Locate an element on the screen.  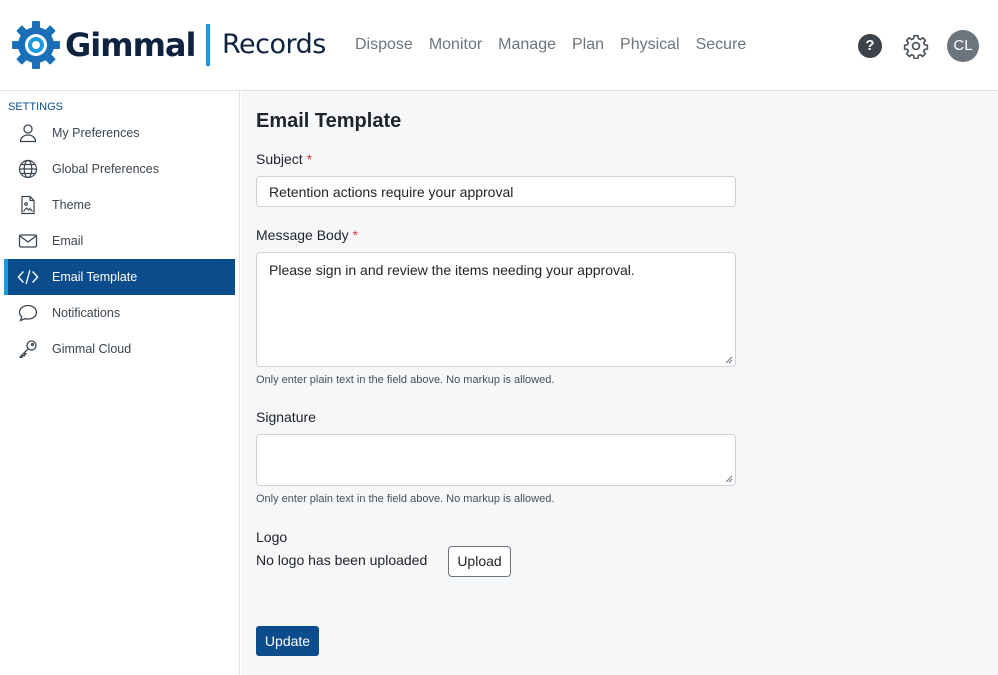
sidebar-item-email: Email is located at coordinates (119, 241).